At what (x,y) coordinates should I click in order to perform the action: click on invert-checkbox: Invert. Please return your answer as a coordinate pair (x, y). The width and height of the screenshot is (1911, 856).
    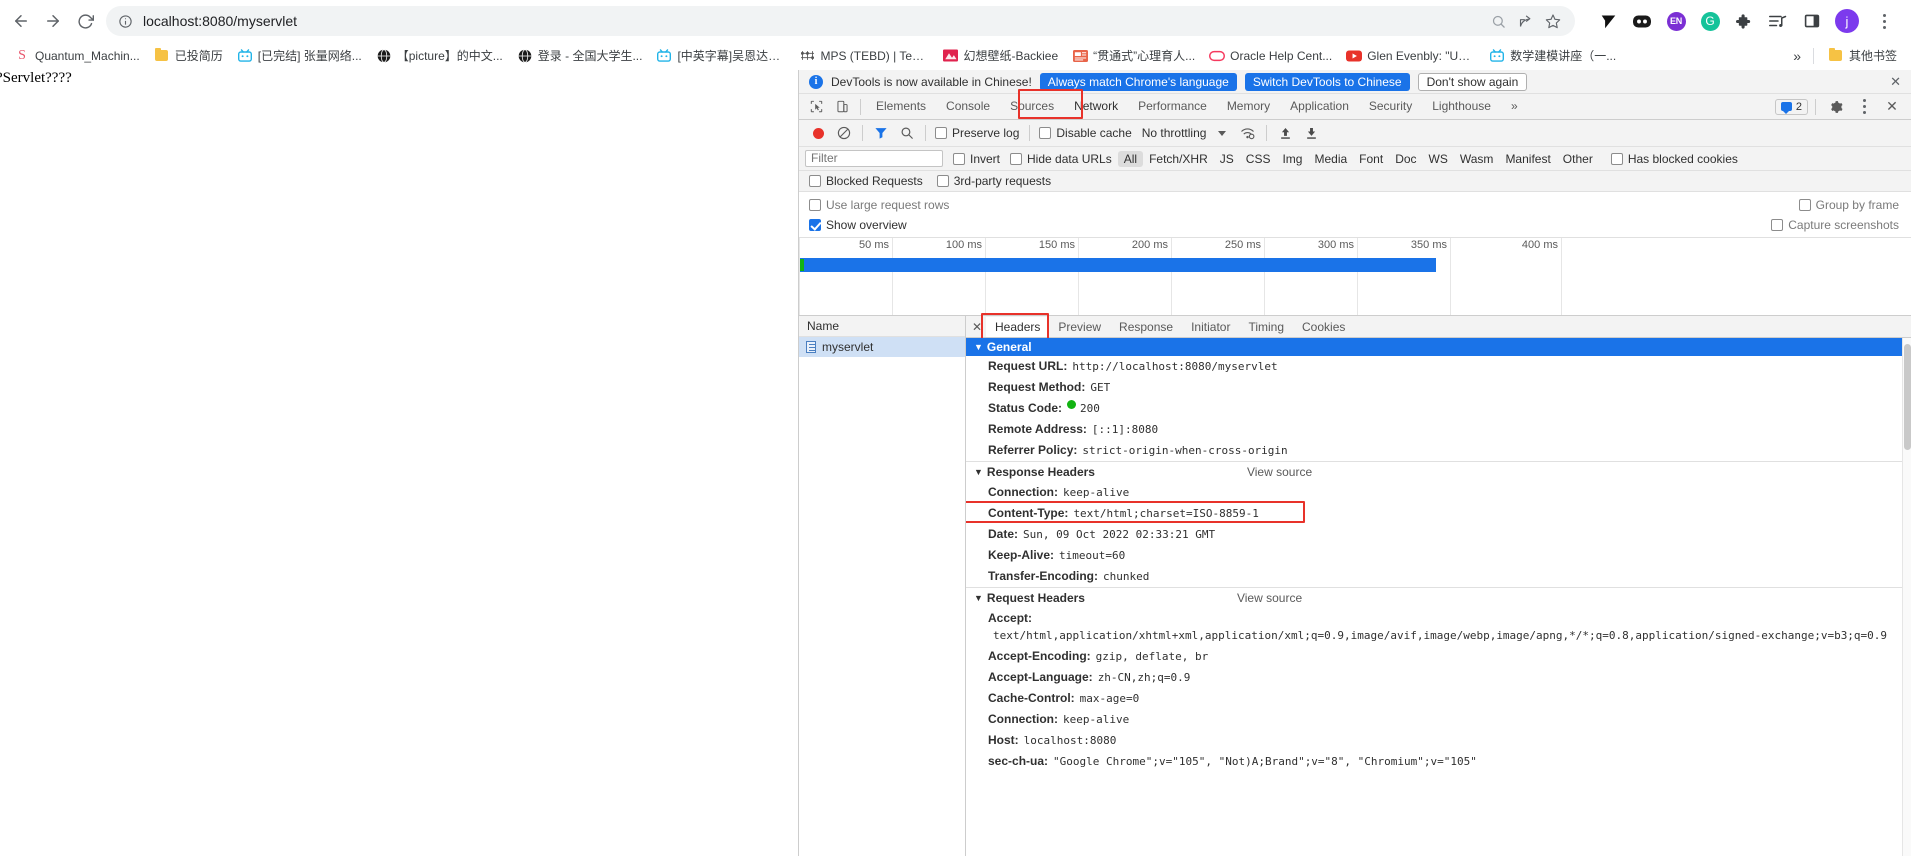
    Looking at the image, I should click on (976, 159).